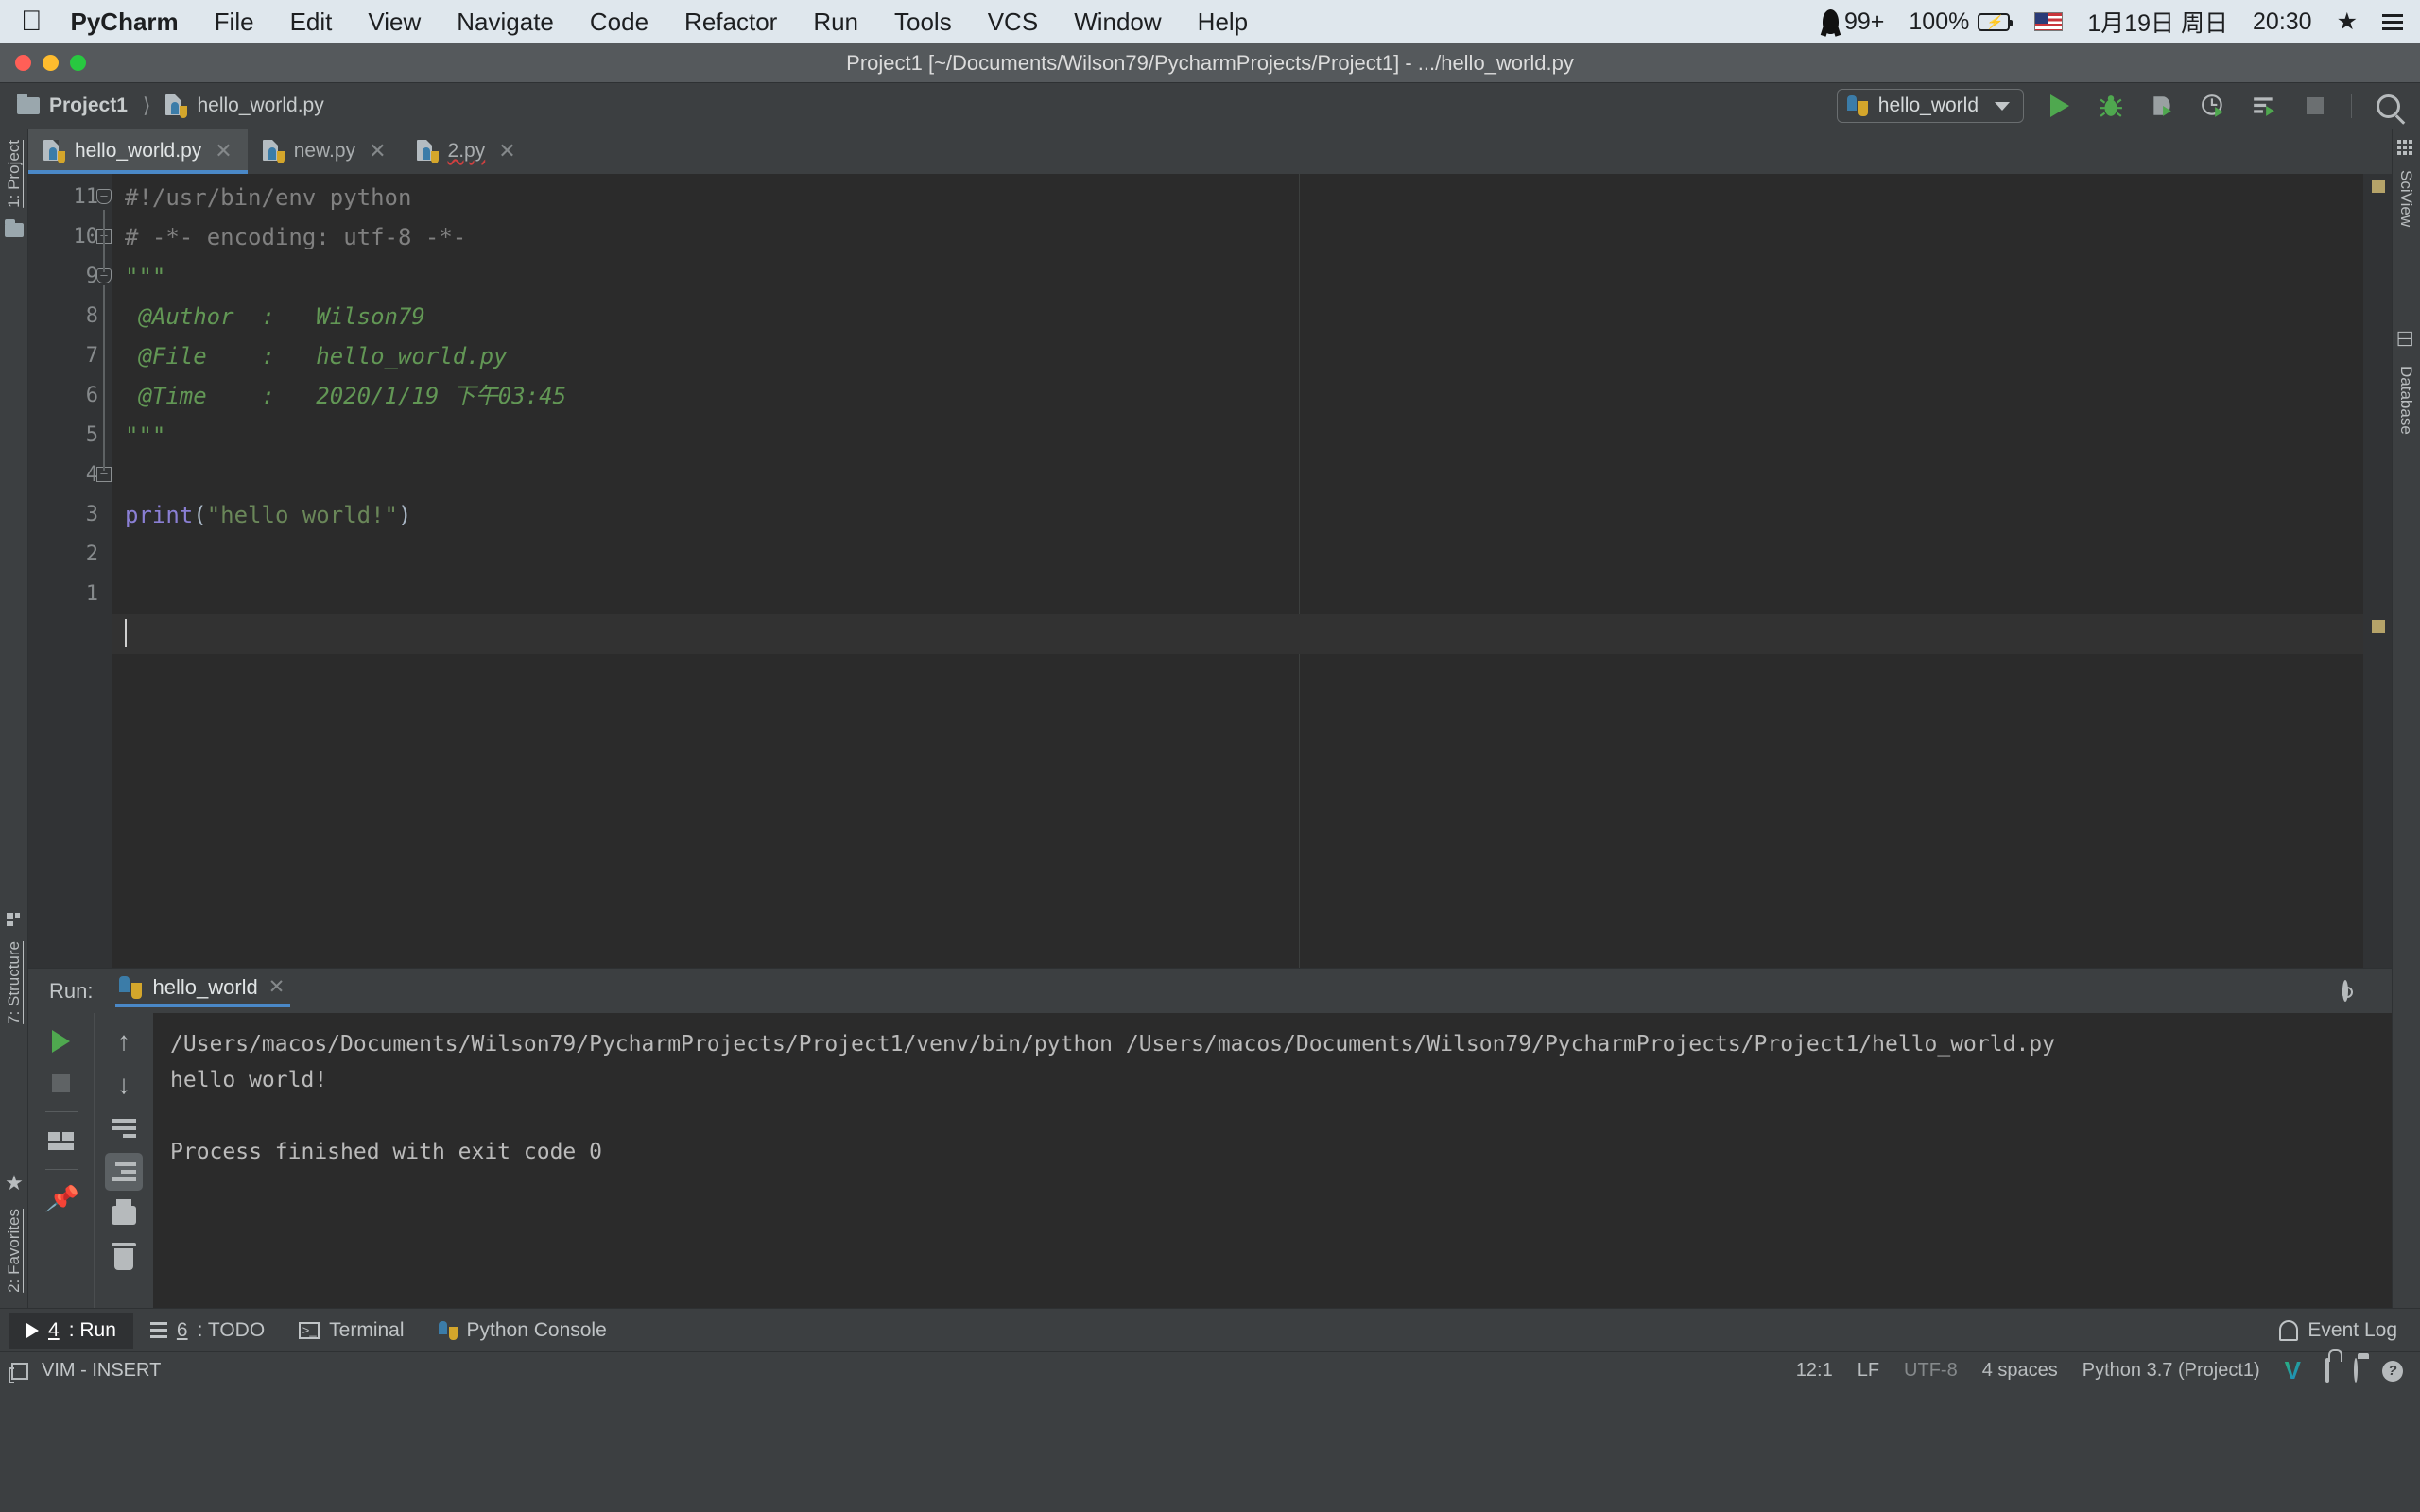  What do you see at coordinates (102, 1370) in the screenshot?
I see `vim-mode-indicator: VIM - INSERT` at bounding box center [102, 1370].